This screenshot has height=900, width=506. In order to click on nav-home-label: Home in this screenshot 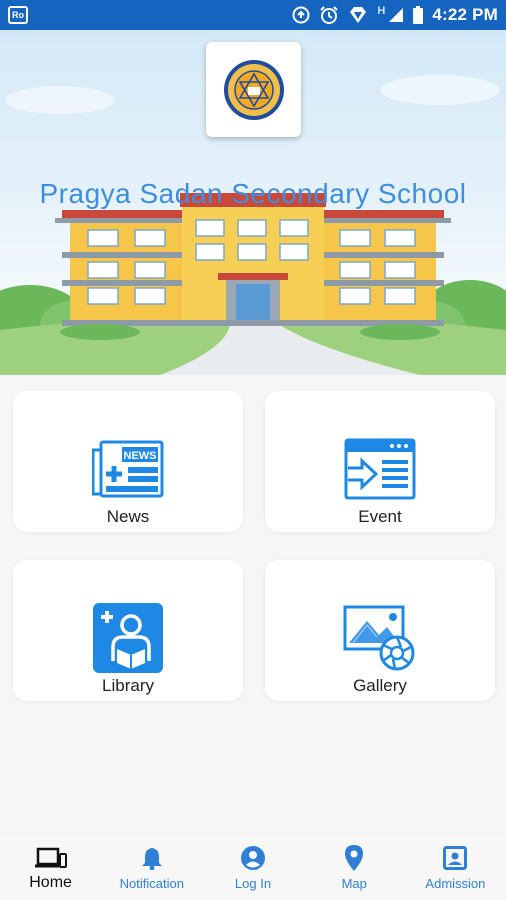, I will do `click(50, 882)`.